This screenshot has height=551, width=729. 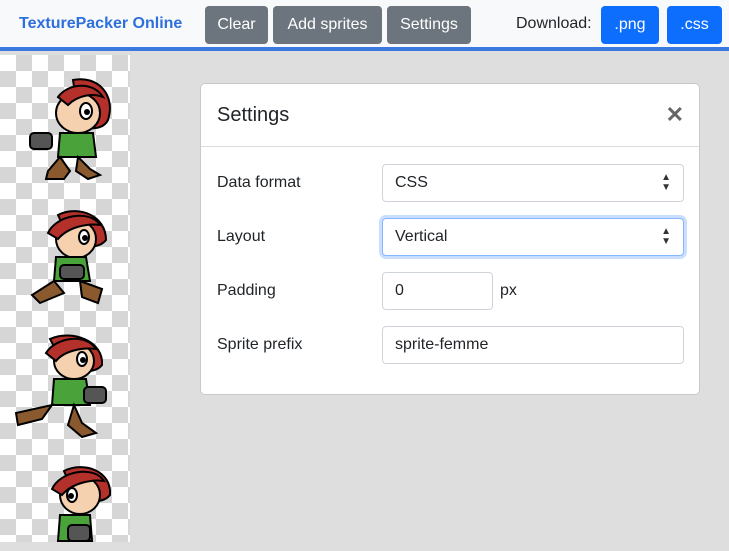 I want to click on clear-button: Clear, so click(x=236, y=25).